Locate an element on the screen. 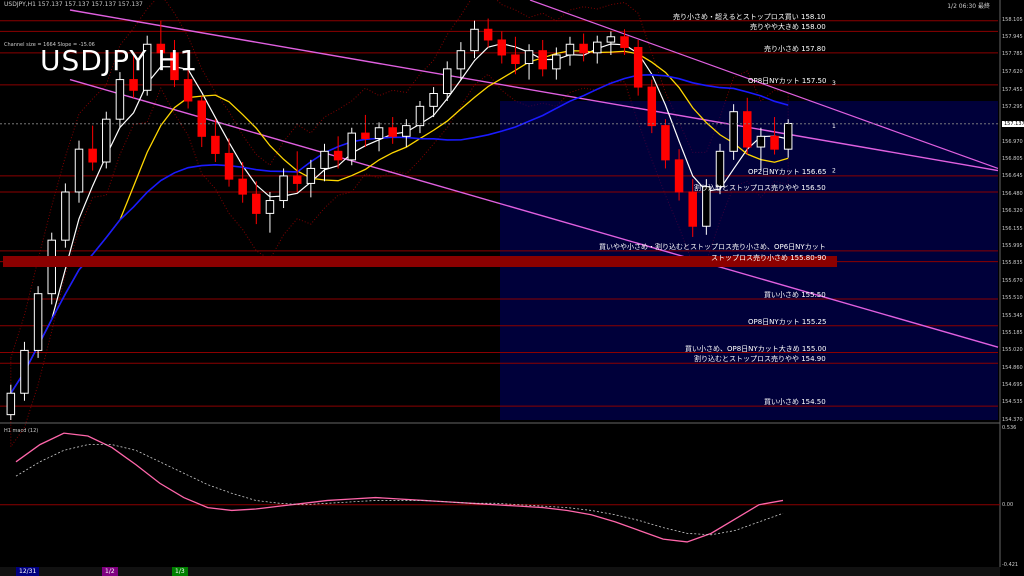 This screenshot has width=1024, height=576. marker-3: 3 is located at coordinates (834, 83).